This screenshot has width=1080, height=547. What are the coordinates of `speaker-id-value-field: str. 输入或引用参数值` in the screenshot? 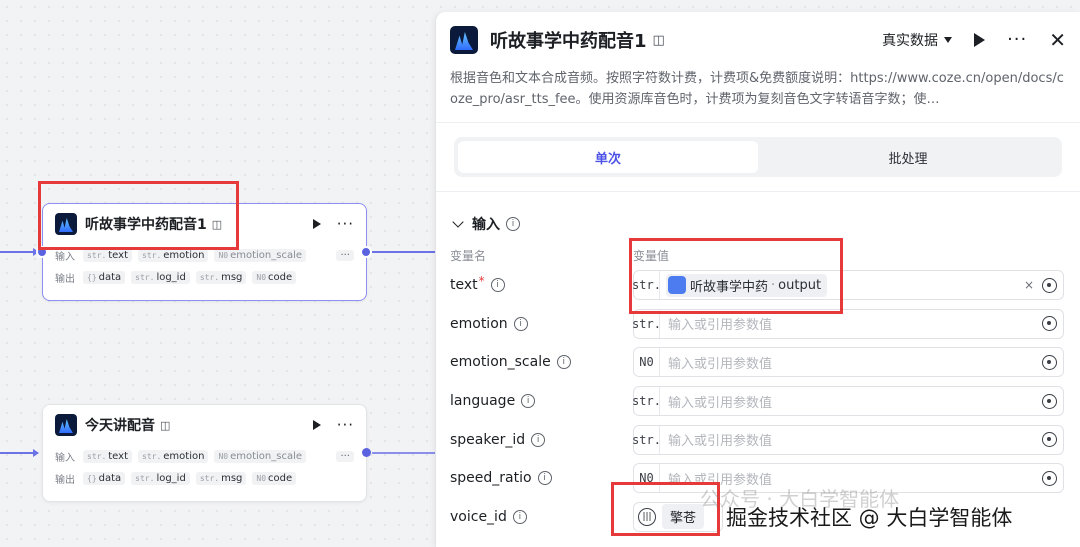 It's located at (848, 439).